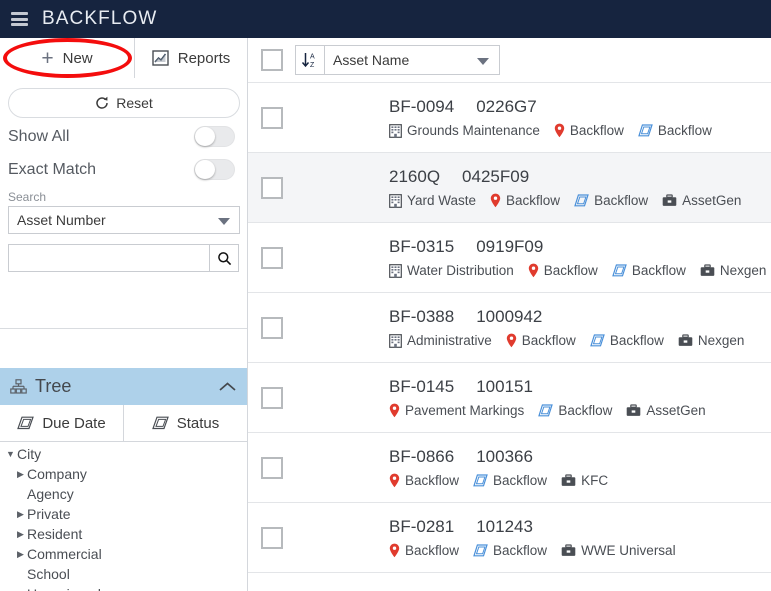 The height and width of the screenshot is (591, 771). I want to click on tab-due-date-label: Due Date, so click(74, 423).